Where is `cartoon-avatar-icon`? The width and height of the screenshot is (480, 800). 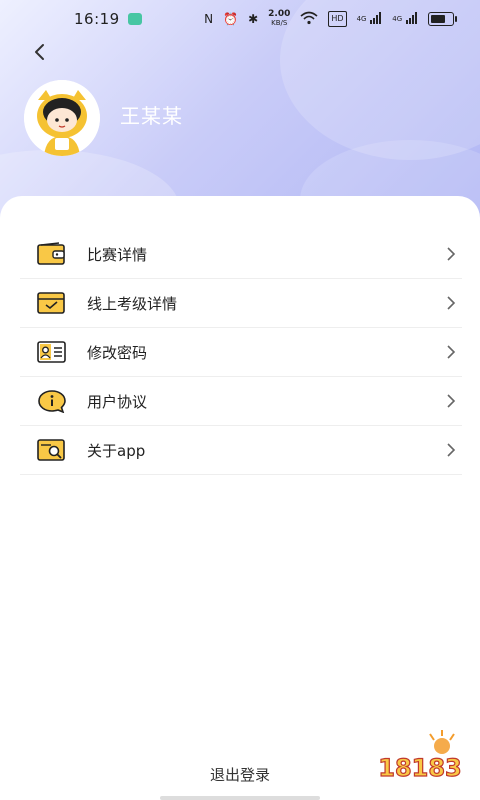
cartoon-avatar-icon is located at coordinates (62, 118).